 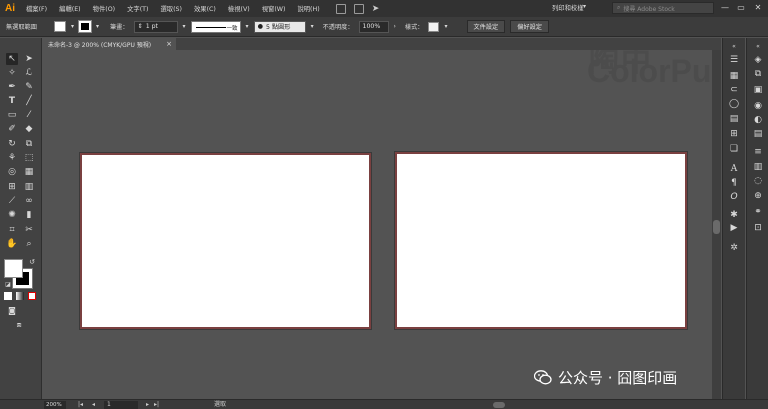 What do you see at coordinates (19, 325) in the screenshot?
I see `screen-mode-icon: ⧈` at bounding box center [19, 325].